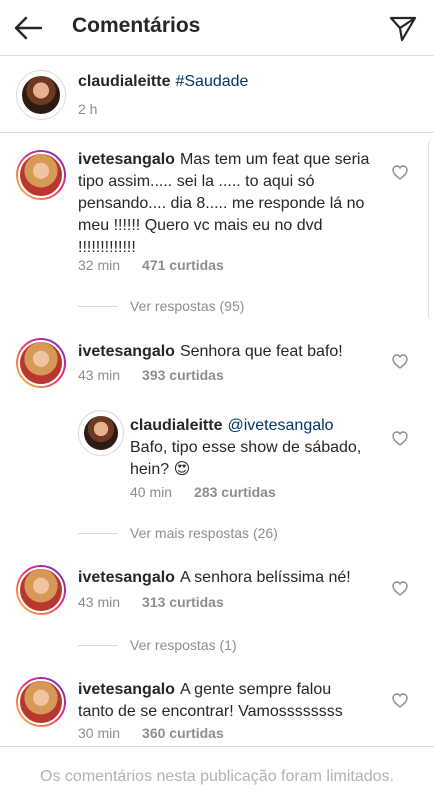 The width and height of the screenshot is (434, 800). What do you see at coordinates (235, 492) in the screenshot?
I see `reply-likes: 283 curtidas` at bounding box center [235, 492].